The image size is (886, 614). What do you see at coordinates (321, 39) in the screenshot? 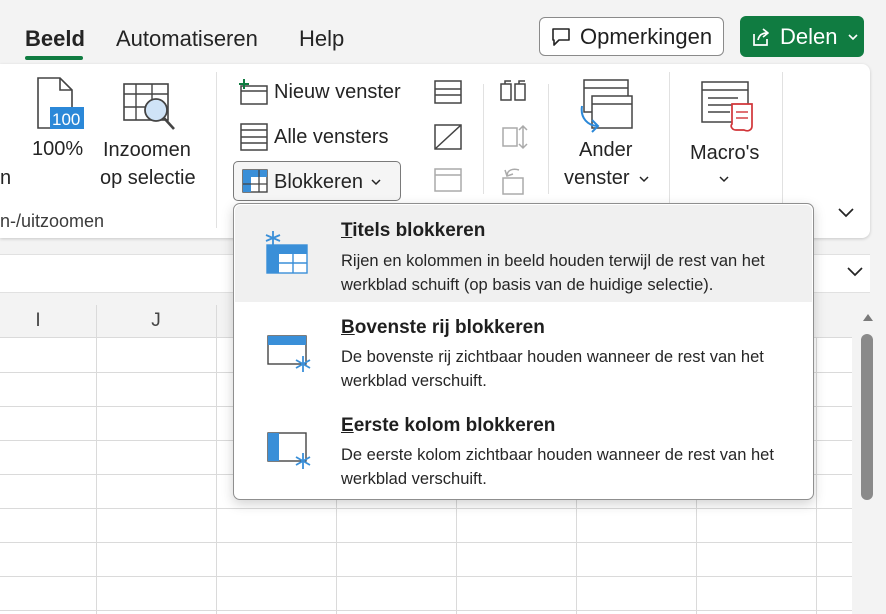
I see `tab-help: Help` at bounding box center [321, 39].